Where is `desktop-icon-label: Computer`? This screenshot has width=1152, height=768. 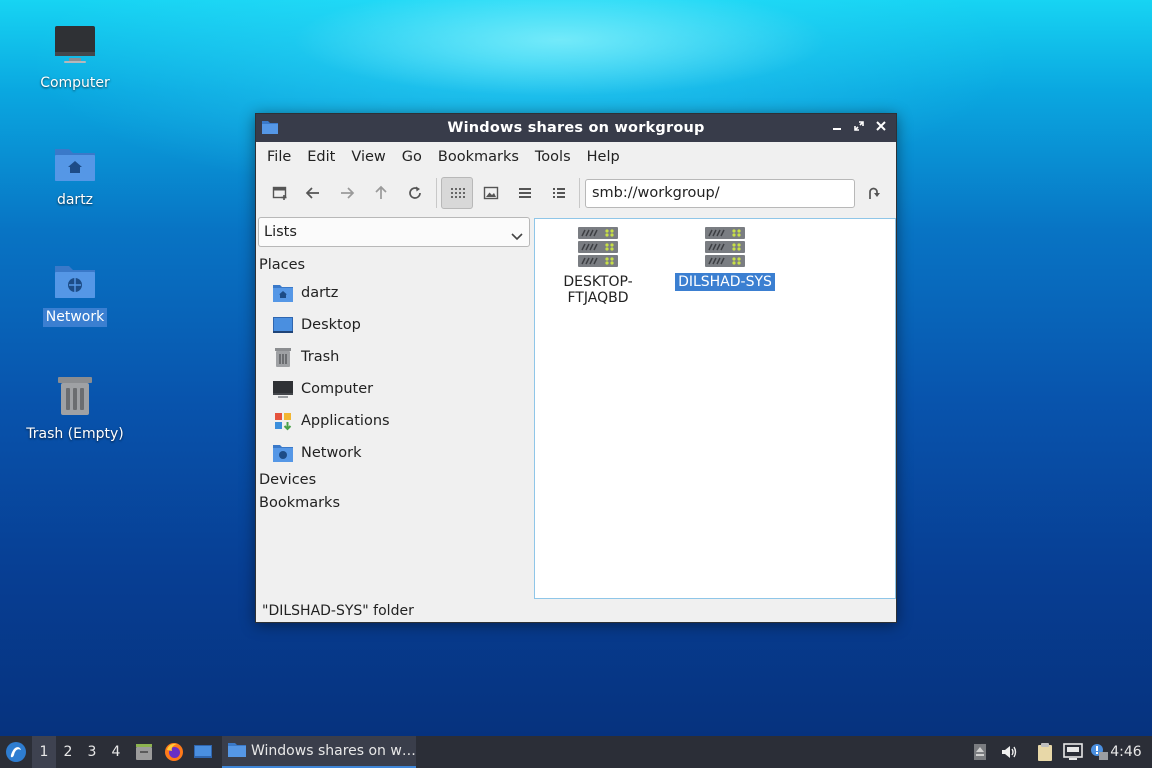 desktop-icon-label: Computer is located at coordinates (75, 83).